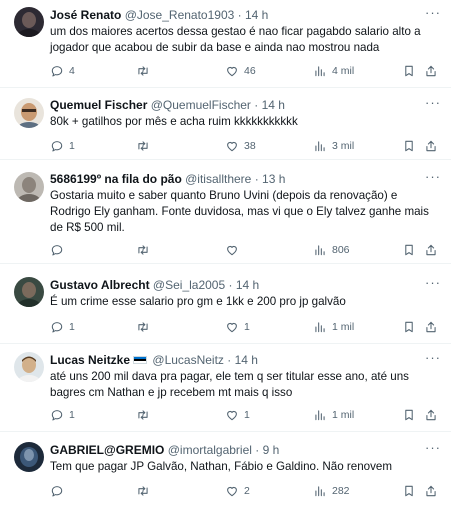 The image size is (451, 509). Describe the element at coordinates (240, 71) in the screenshot. I see `like-button: 46` at that location.